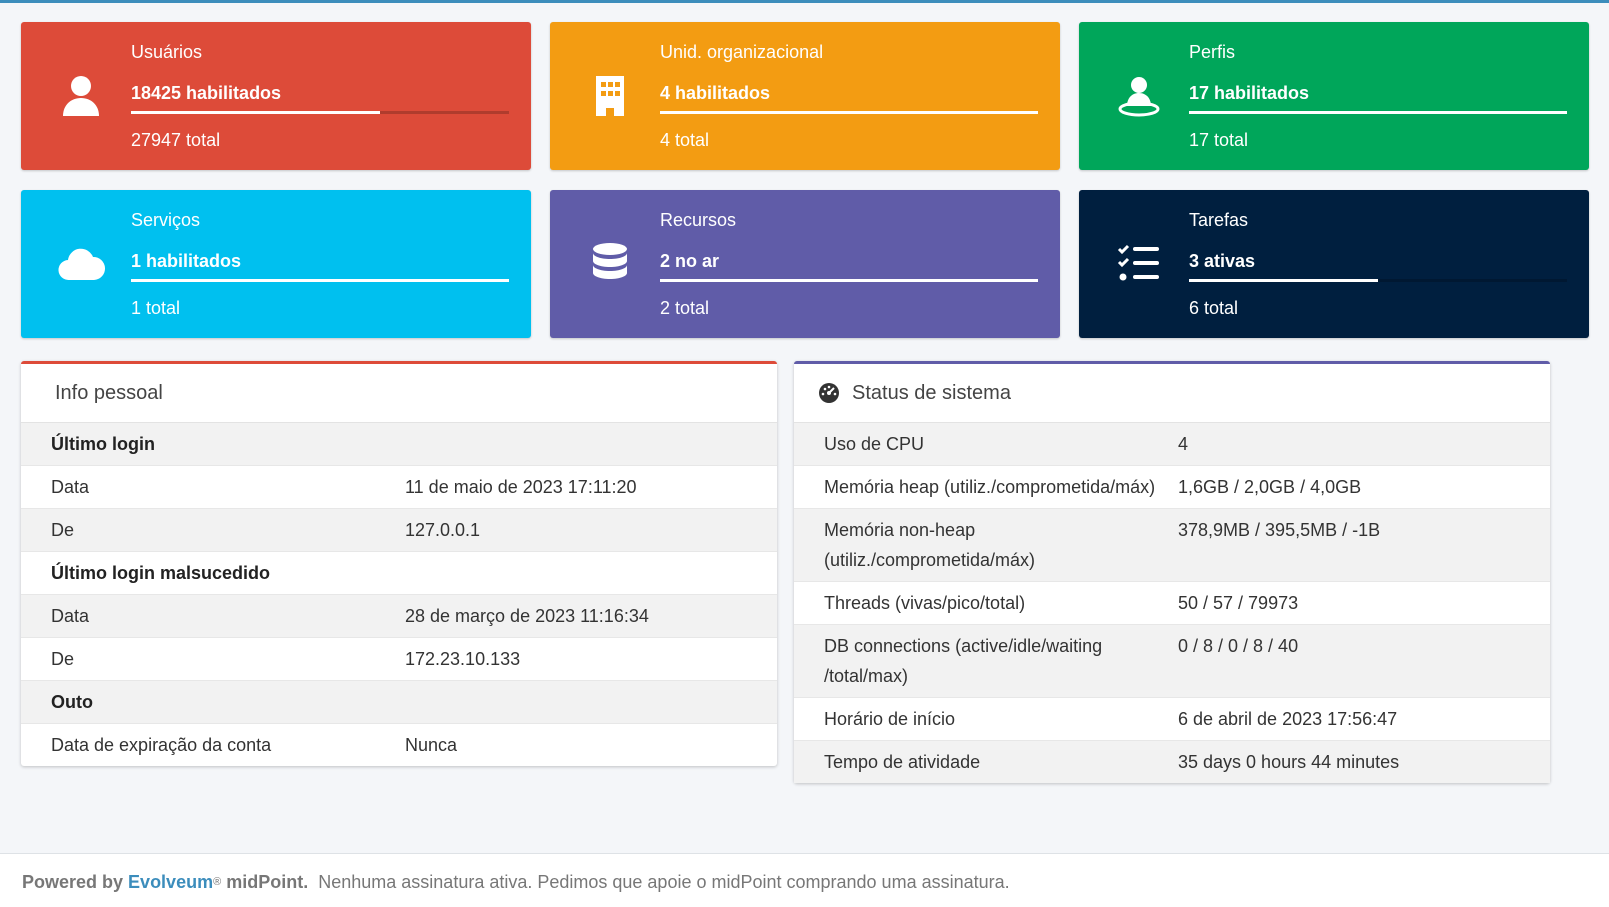  Describe the element at coordinates (1334, 264) in the screenshot. I see `info-box-tasks: Tarefas 3 ativas 6 total` at that location.